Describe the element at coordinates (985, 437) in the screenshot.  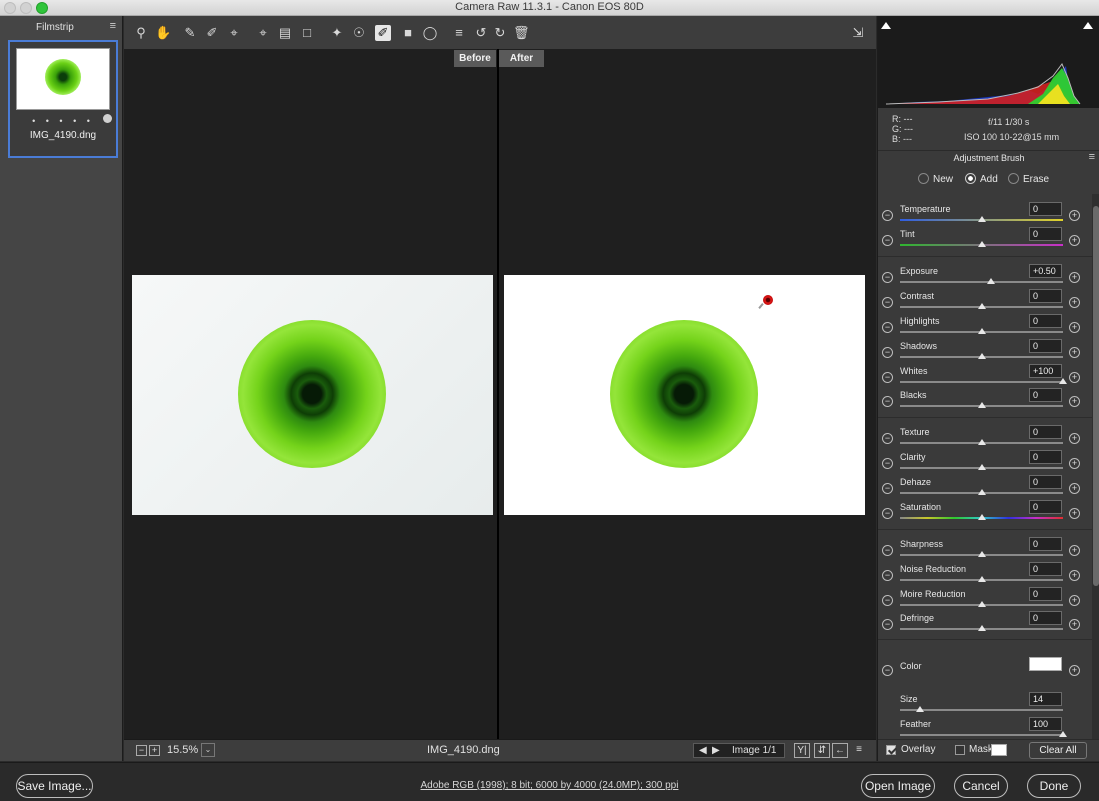
I see `slider-texture: − Texture 0 +` at that location.